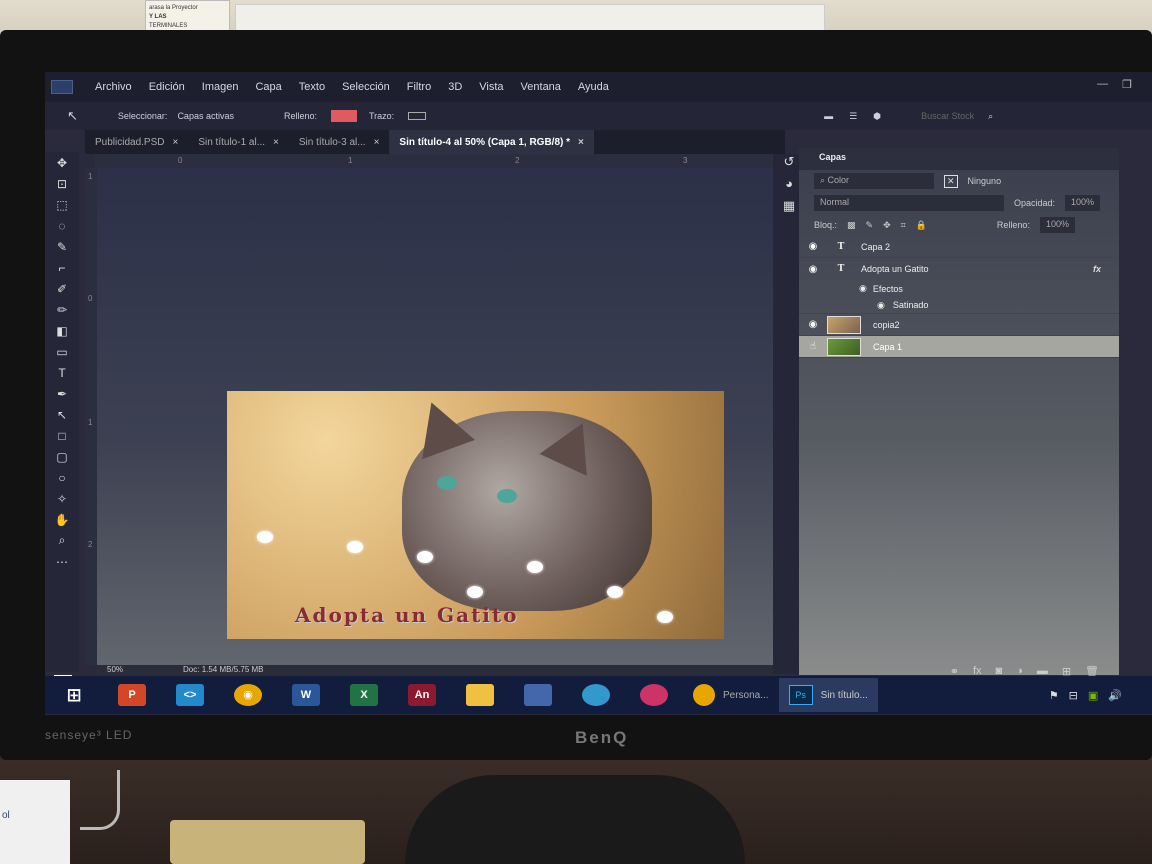  I want to click on eraser-icon: ◧, so click(62, 330).